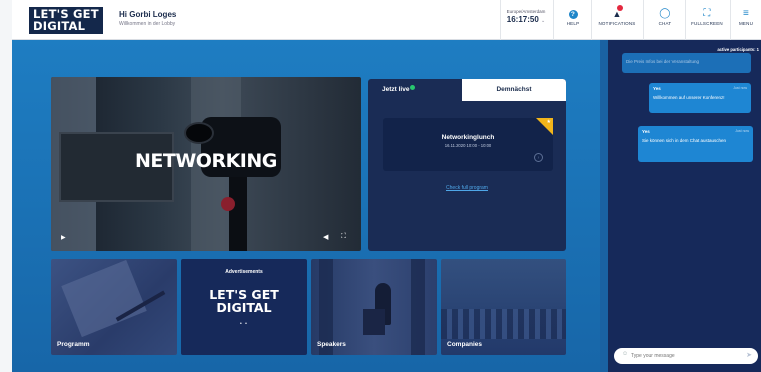 This screenshot has height=372, width=761. What do you see at coordinates (418, 307) in the screenshot?
I see `stage-column` at bounding box center [418, 307].